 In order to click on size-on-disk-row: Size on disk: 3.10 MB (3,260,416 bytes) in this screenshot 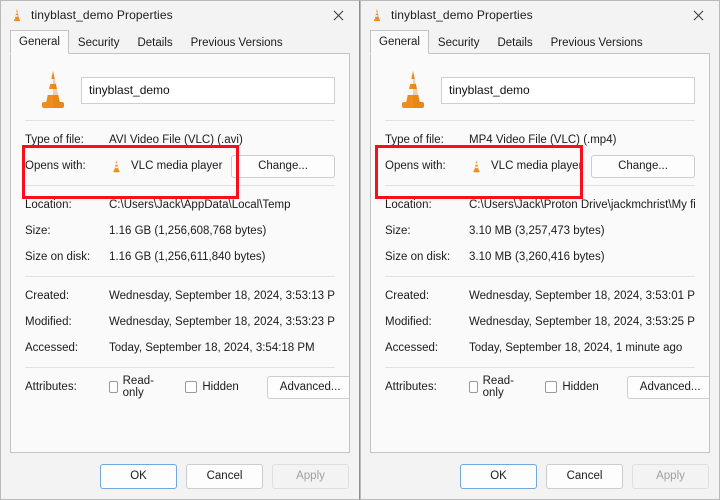, I will do `click(540, 257)`.